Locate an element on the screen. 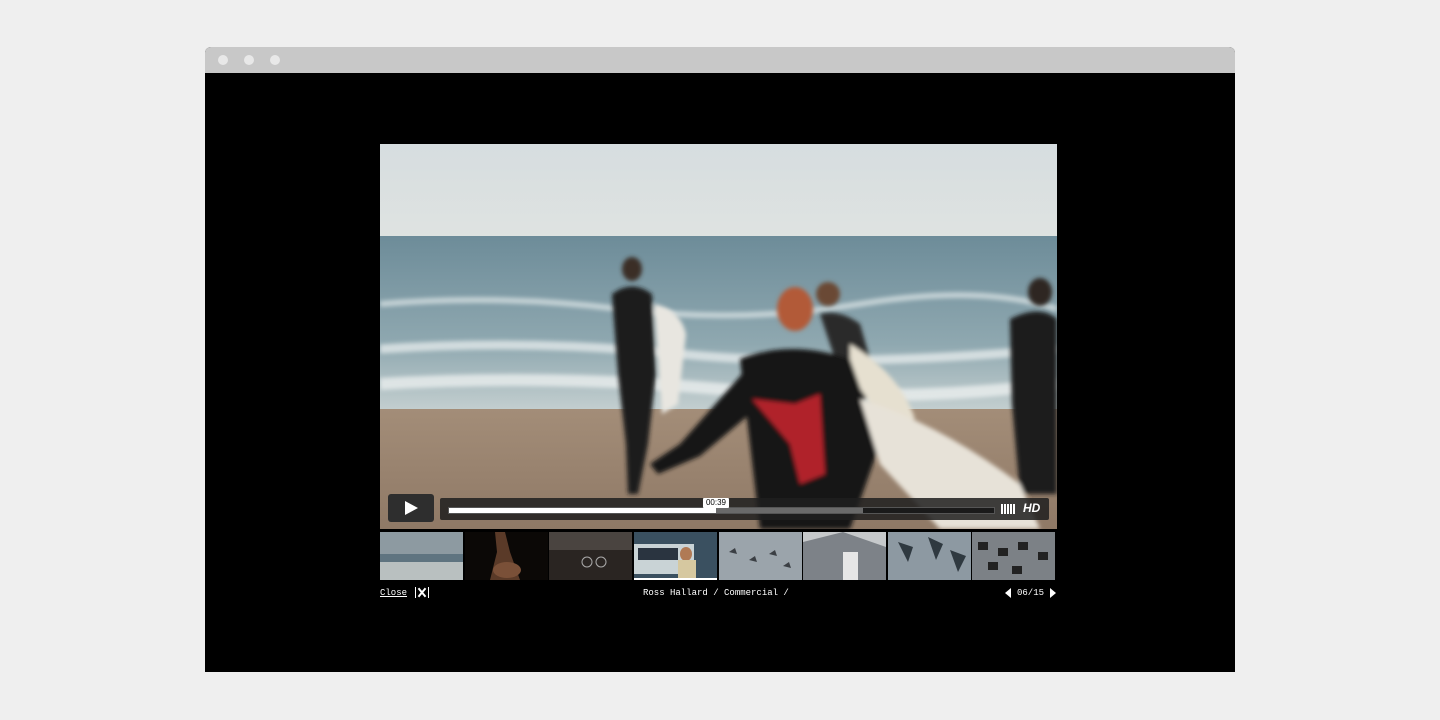 This screenshot has height=720, width=1440. thumb-beach-shore is located at coordinates (421, 556).